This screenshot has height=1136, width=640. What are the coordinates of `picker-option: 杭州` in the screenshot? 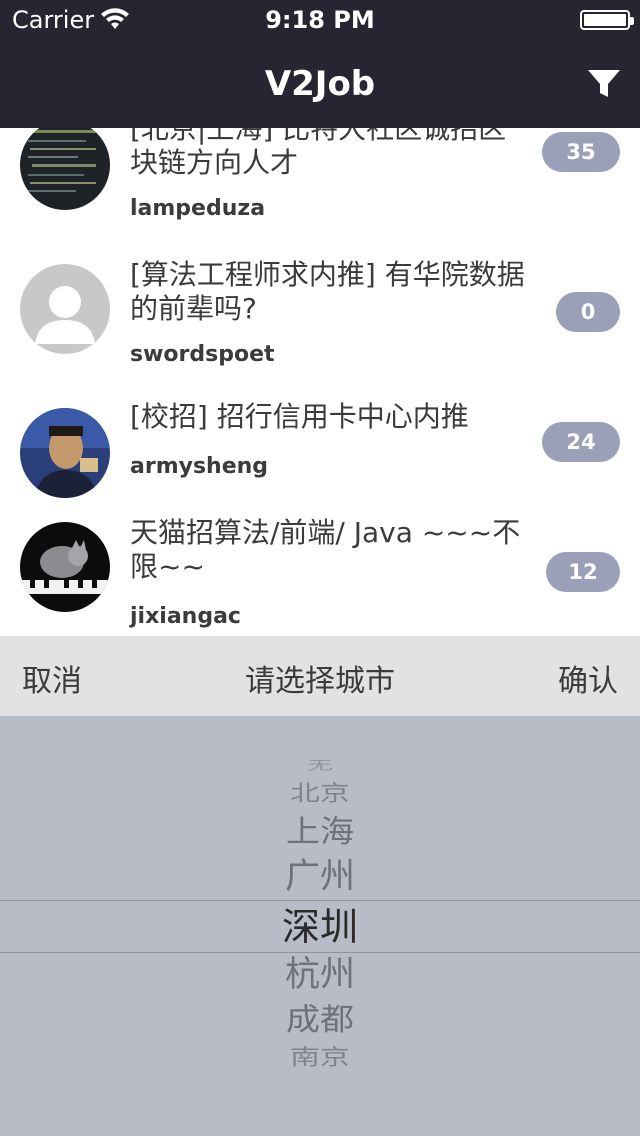 It's located at (320, 975).